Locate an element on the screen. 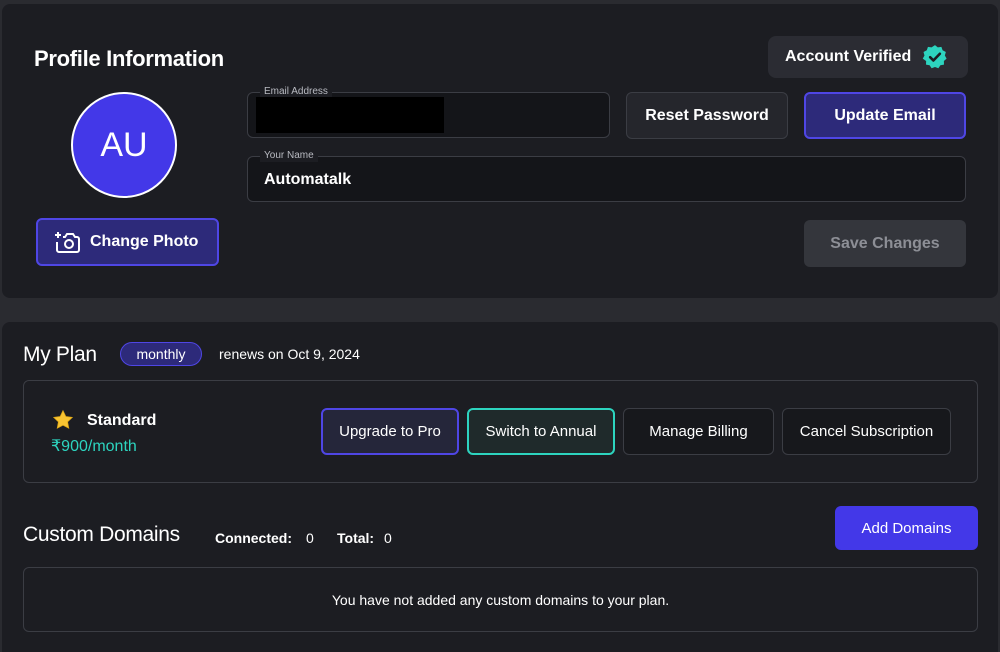 Image resolution: width=1000 pixels, height=652 pixels. billing-cycle-badge: monthly is located at coordinates (161, 354).